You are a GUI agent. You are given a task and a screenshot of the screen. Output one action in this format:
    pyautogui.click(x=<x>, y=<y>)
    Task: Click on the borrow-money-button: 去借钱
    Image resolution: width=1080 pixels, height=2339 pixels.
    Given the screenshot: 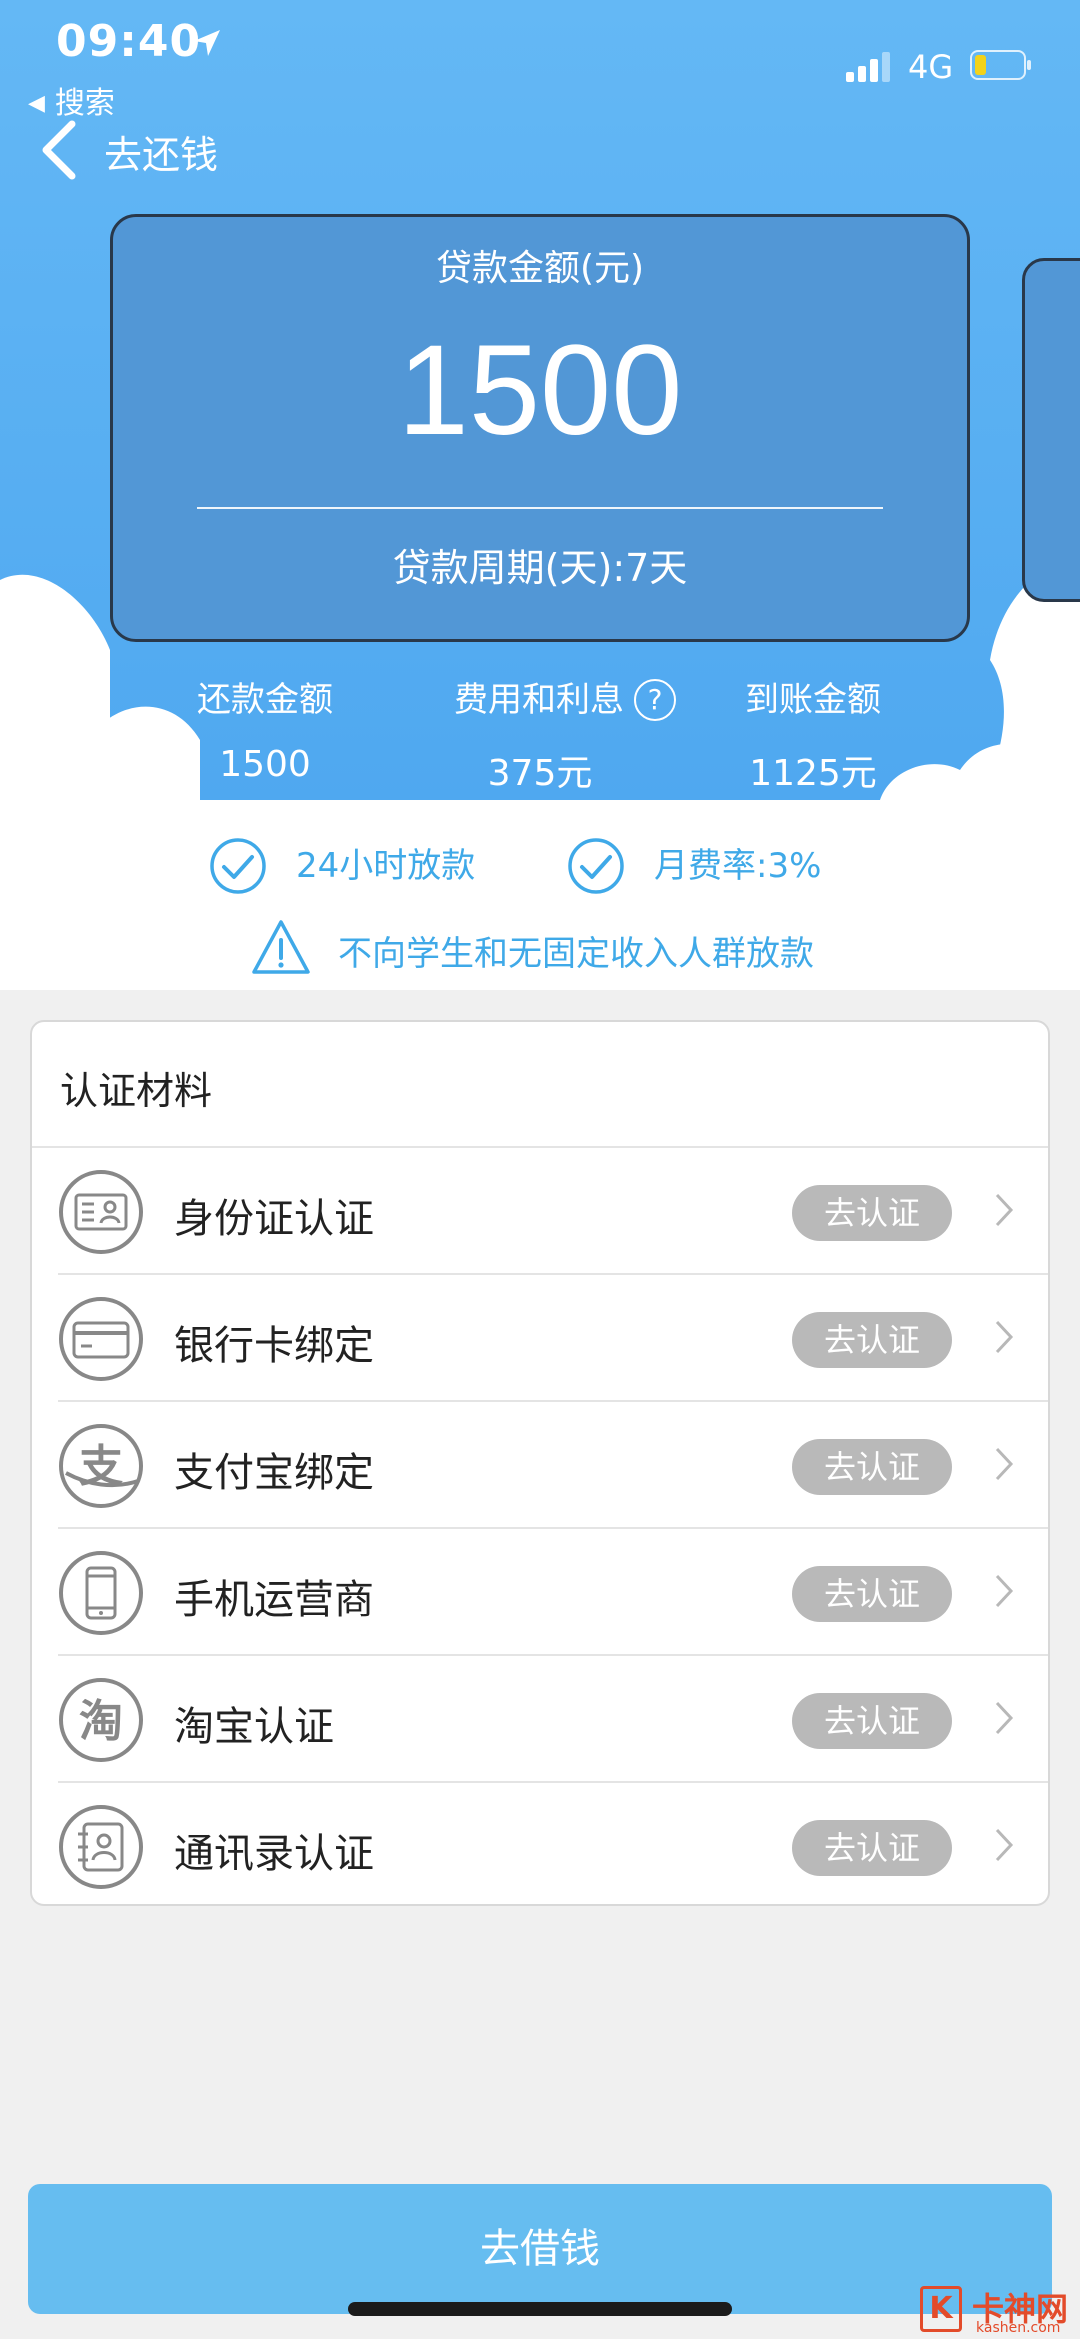 What is the action you would take?
    pyautogui.click(x=540, y=2249)
    